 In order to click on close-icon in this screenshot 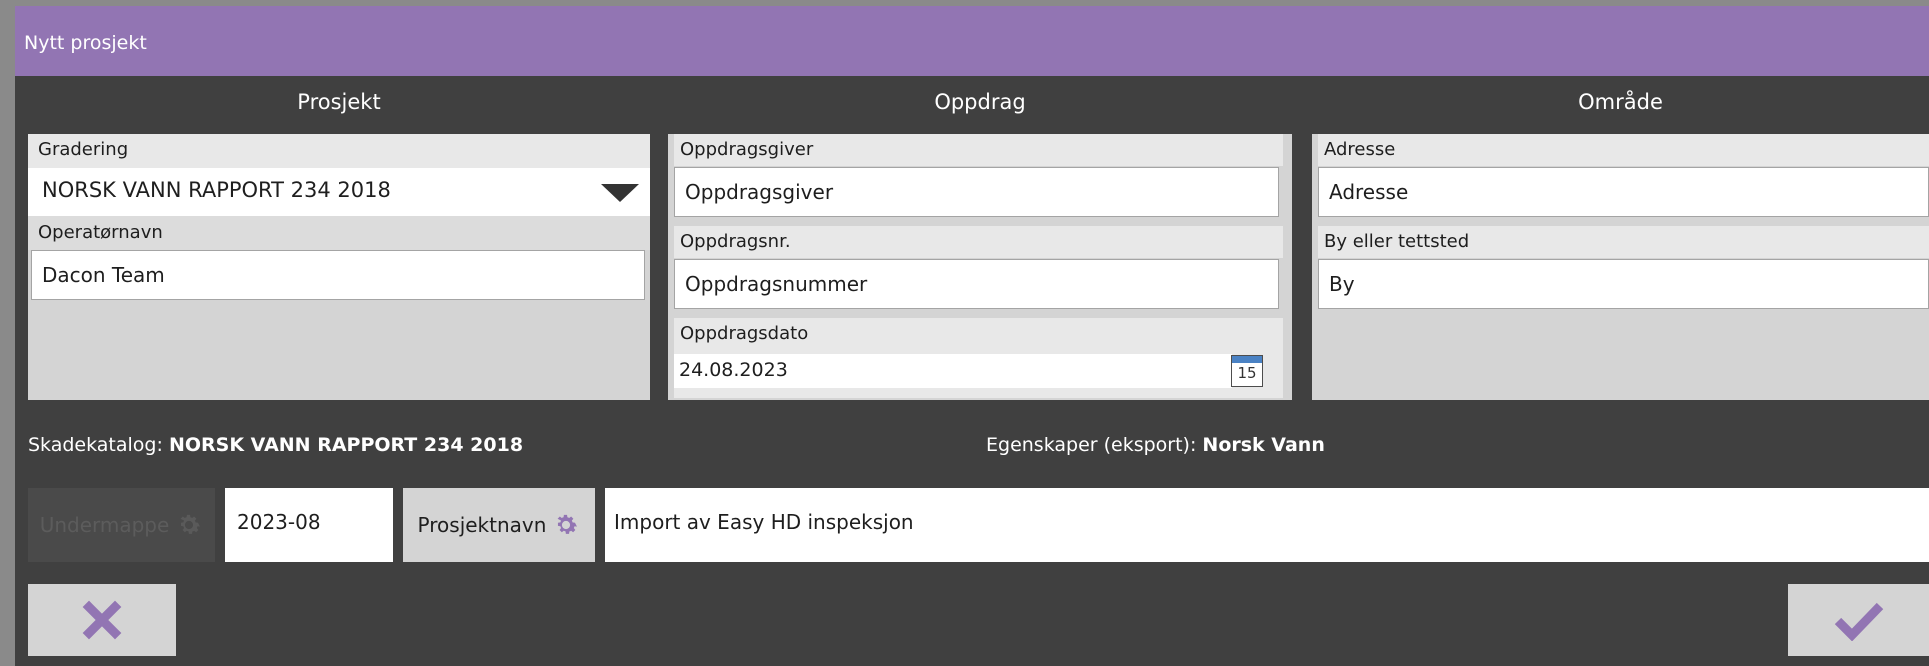, I will do `click(102, 620)`.